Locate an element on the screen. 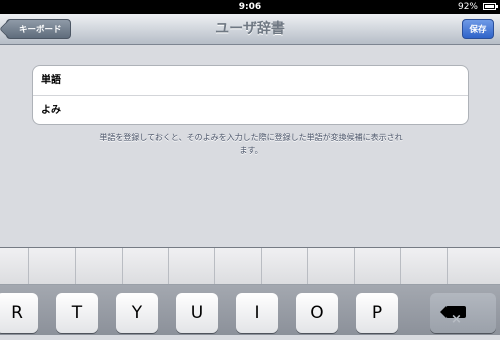  status-bar: 9:06 92% is located at coordinates (250, 7).